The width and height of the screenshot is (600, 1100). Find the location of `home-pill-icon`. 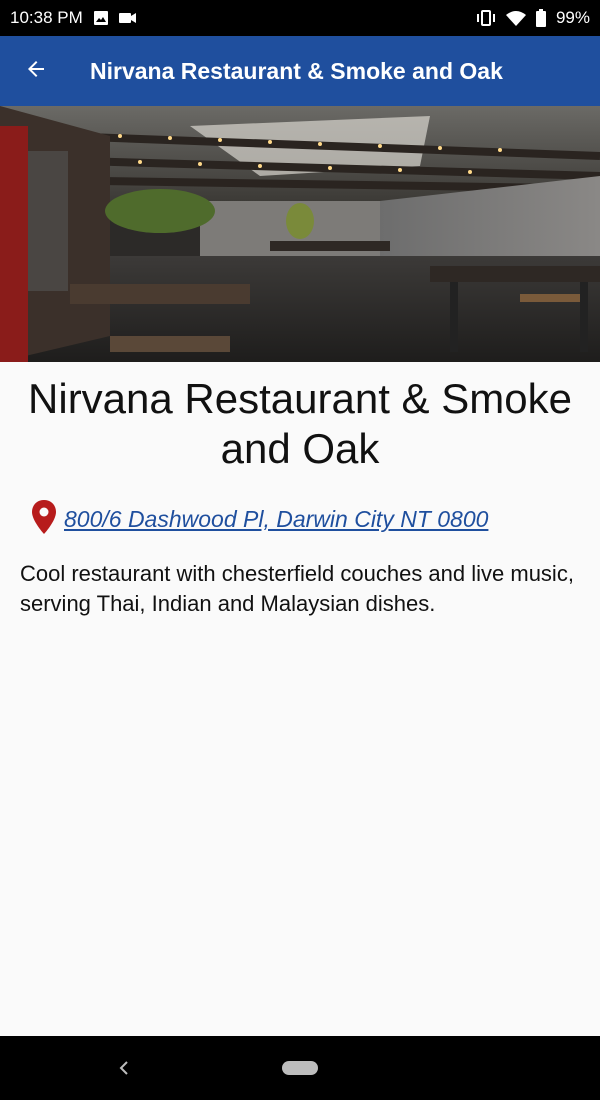

home-pill-icon is located at coordinates (300, 1068).